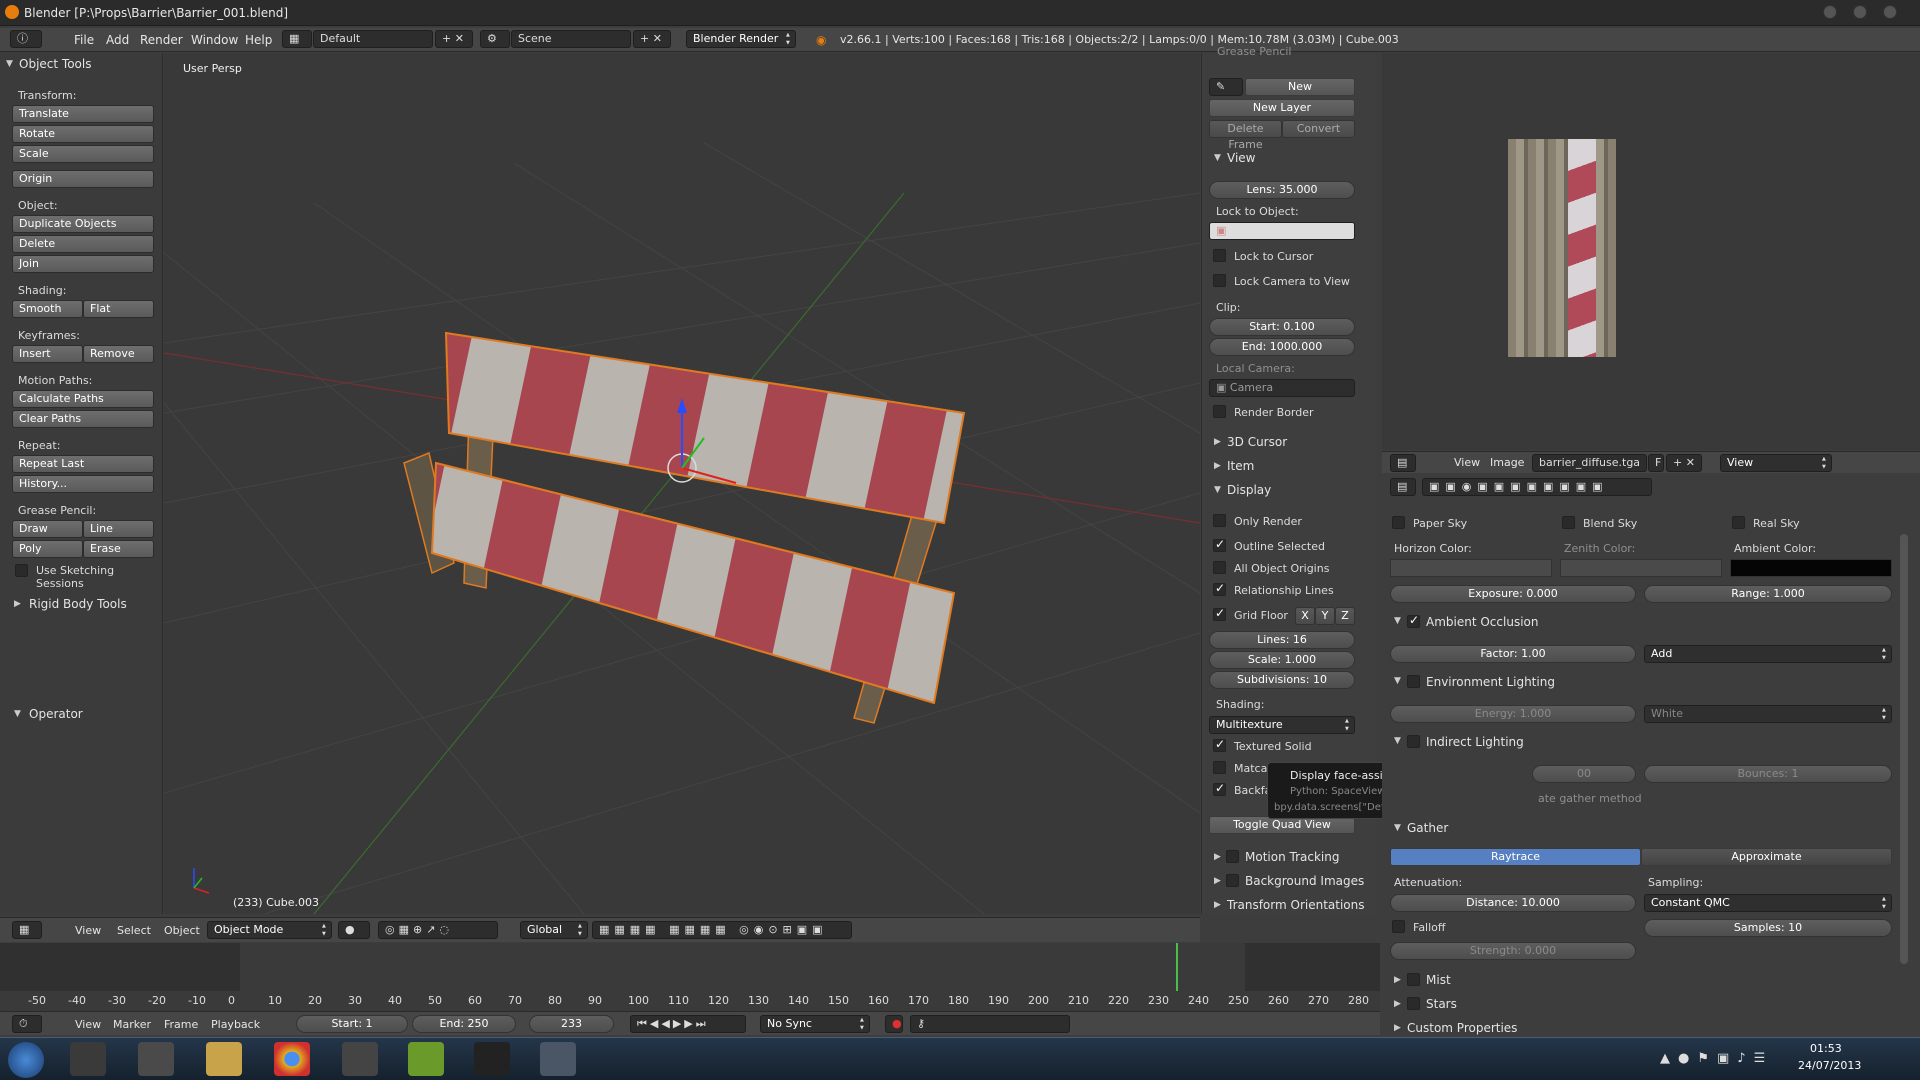 This screenshot has width=1920, height=1080. I want to click on fake-user-button: F, so click(1656, 463).